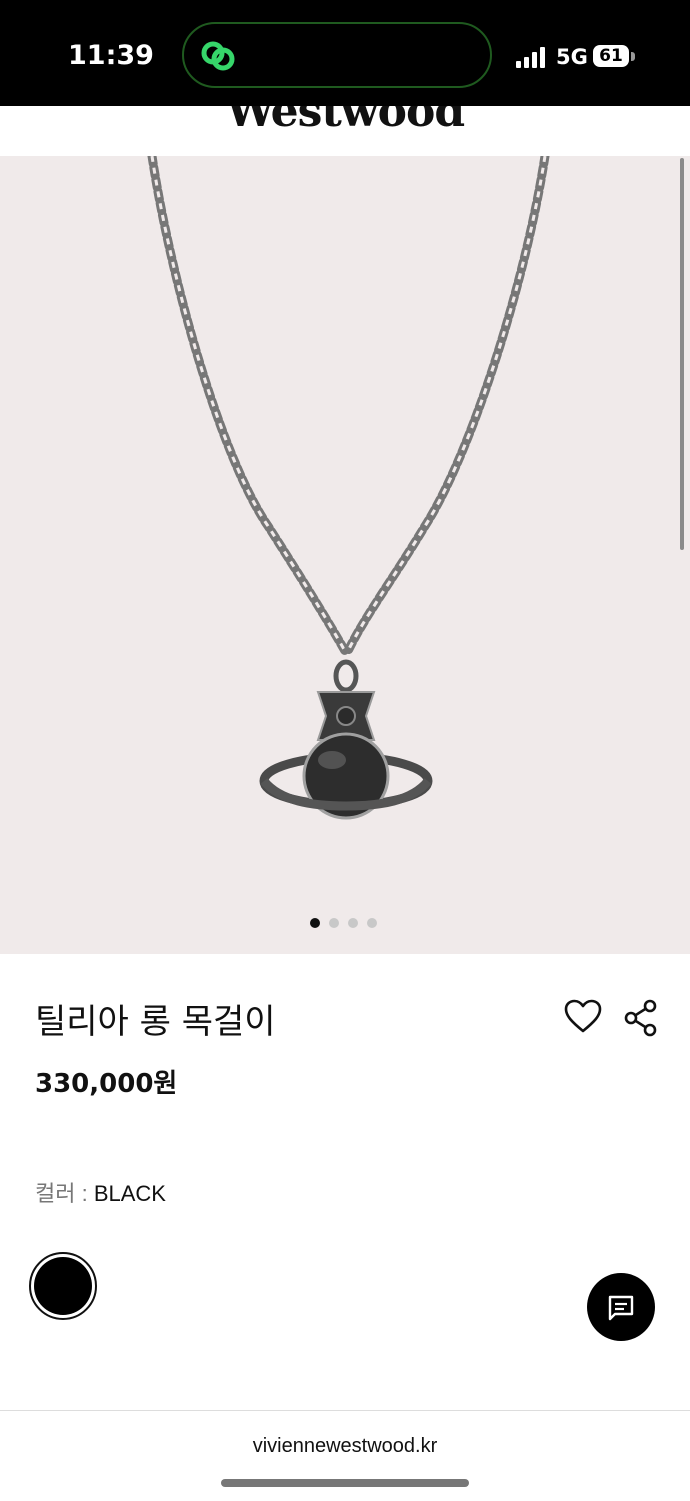 The width and height of the screenshot is (690, 1501). What do you see at coordinates (129, 1193) in the screenshot?
I see `color-value: BLACK` at bounding box center [129, 1193].